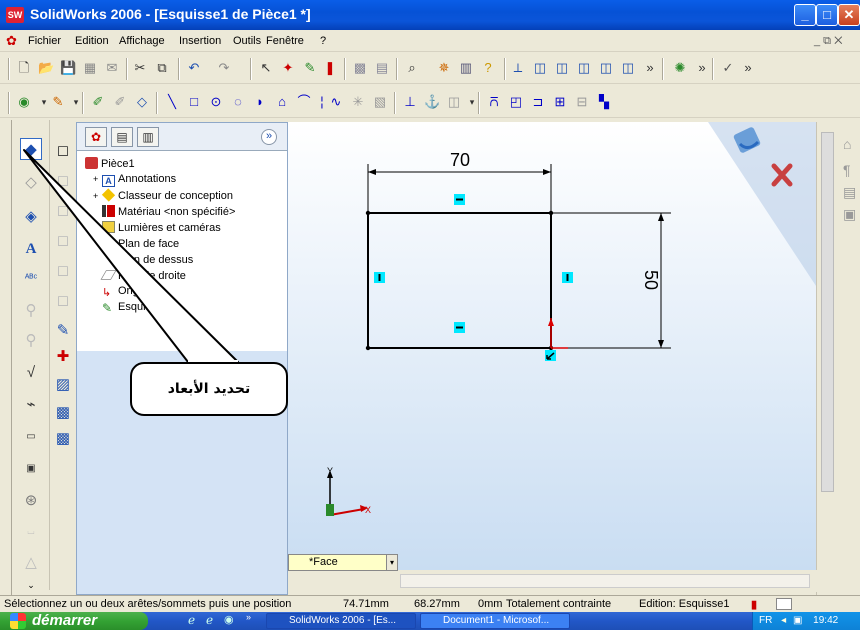  I want to click on callout-pointer, so click(131, 256).